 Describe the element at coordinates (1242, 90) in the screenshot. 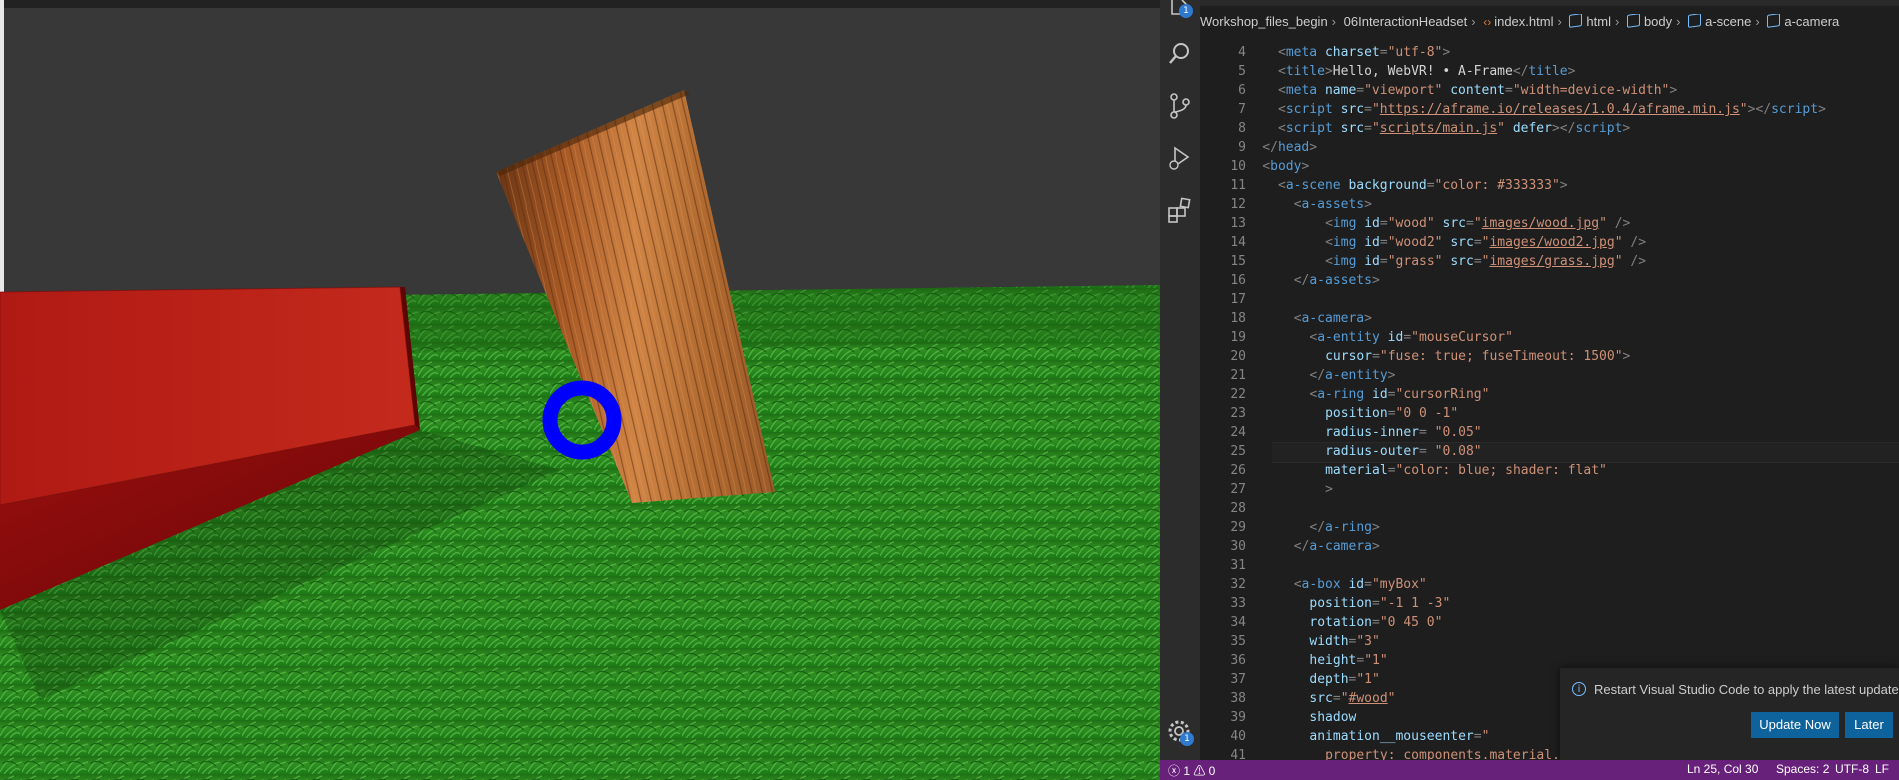

I see `line-number: 6` at that location.